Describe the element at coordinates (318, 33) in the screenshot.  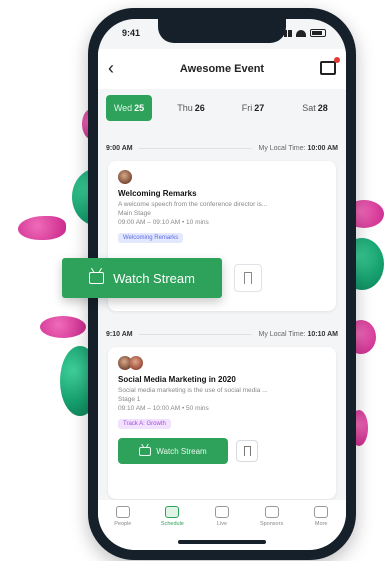
I see `battery-icon` at that location.